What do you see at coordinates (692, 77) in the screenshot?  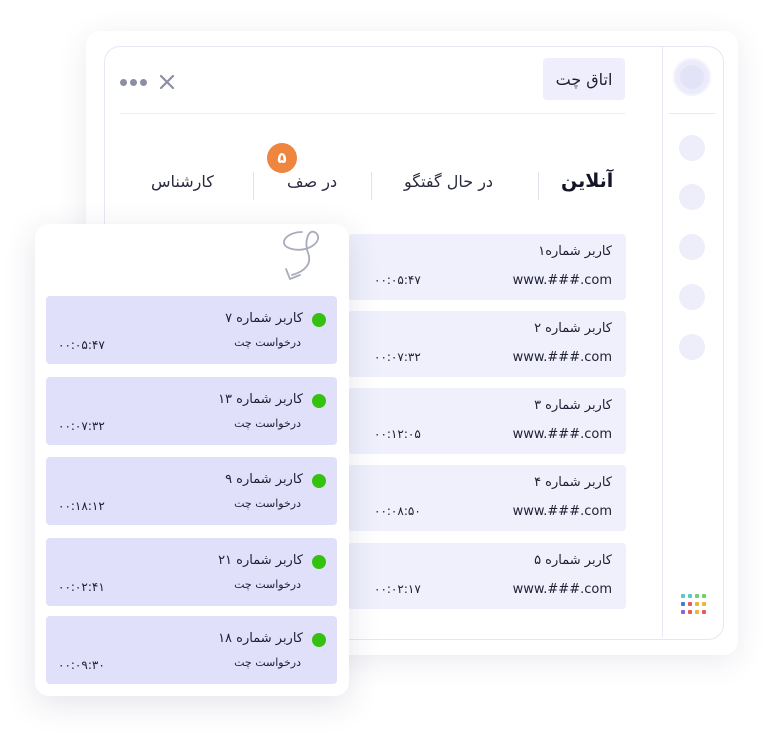 I see `avatar` at bounding box center [692, 77].